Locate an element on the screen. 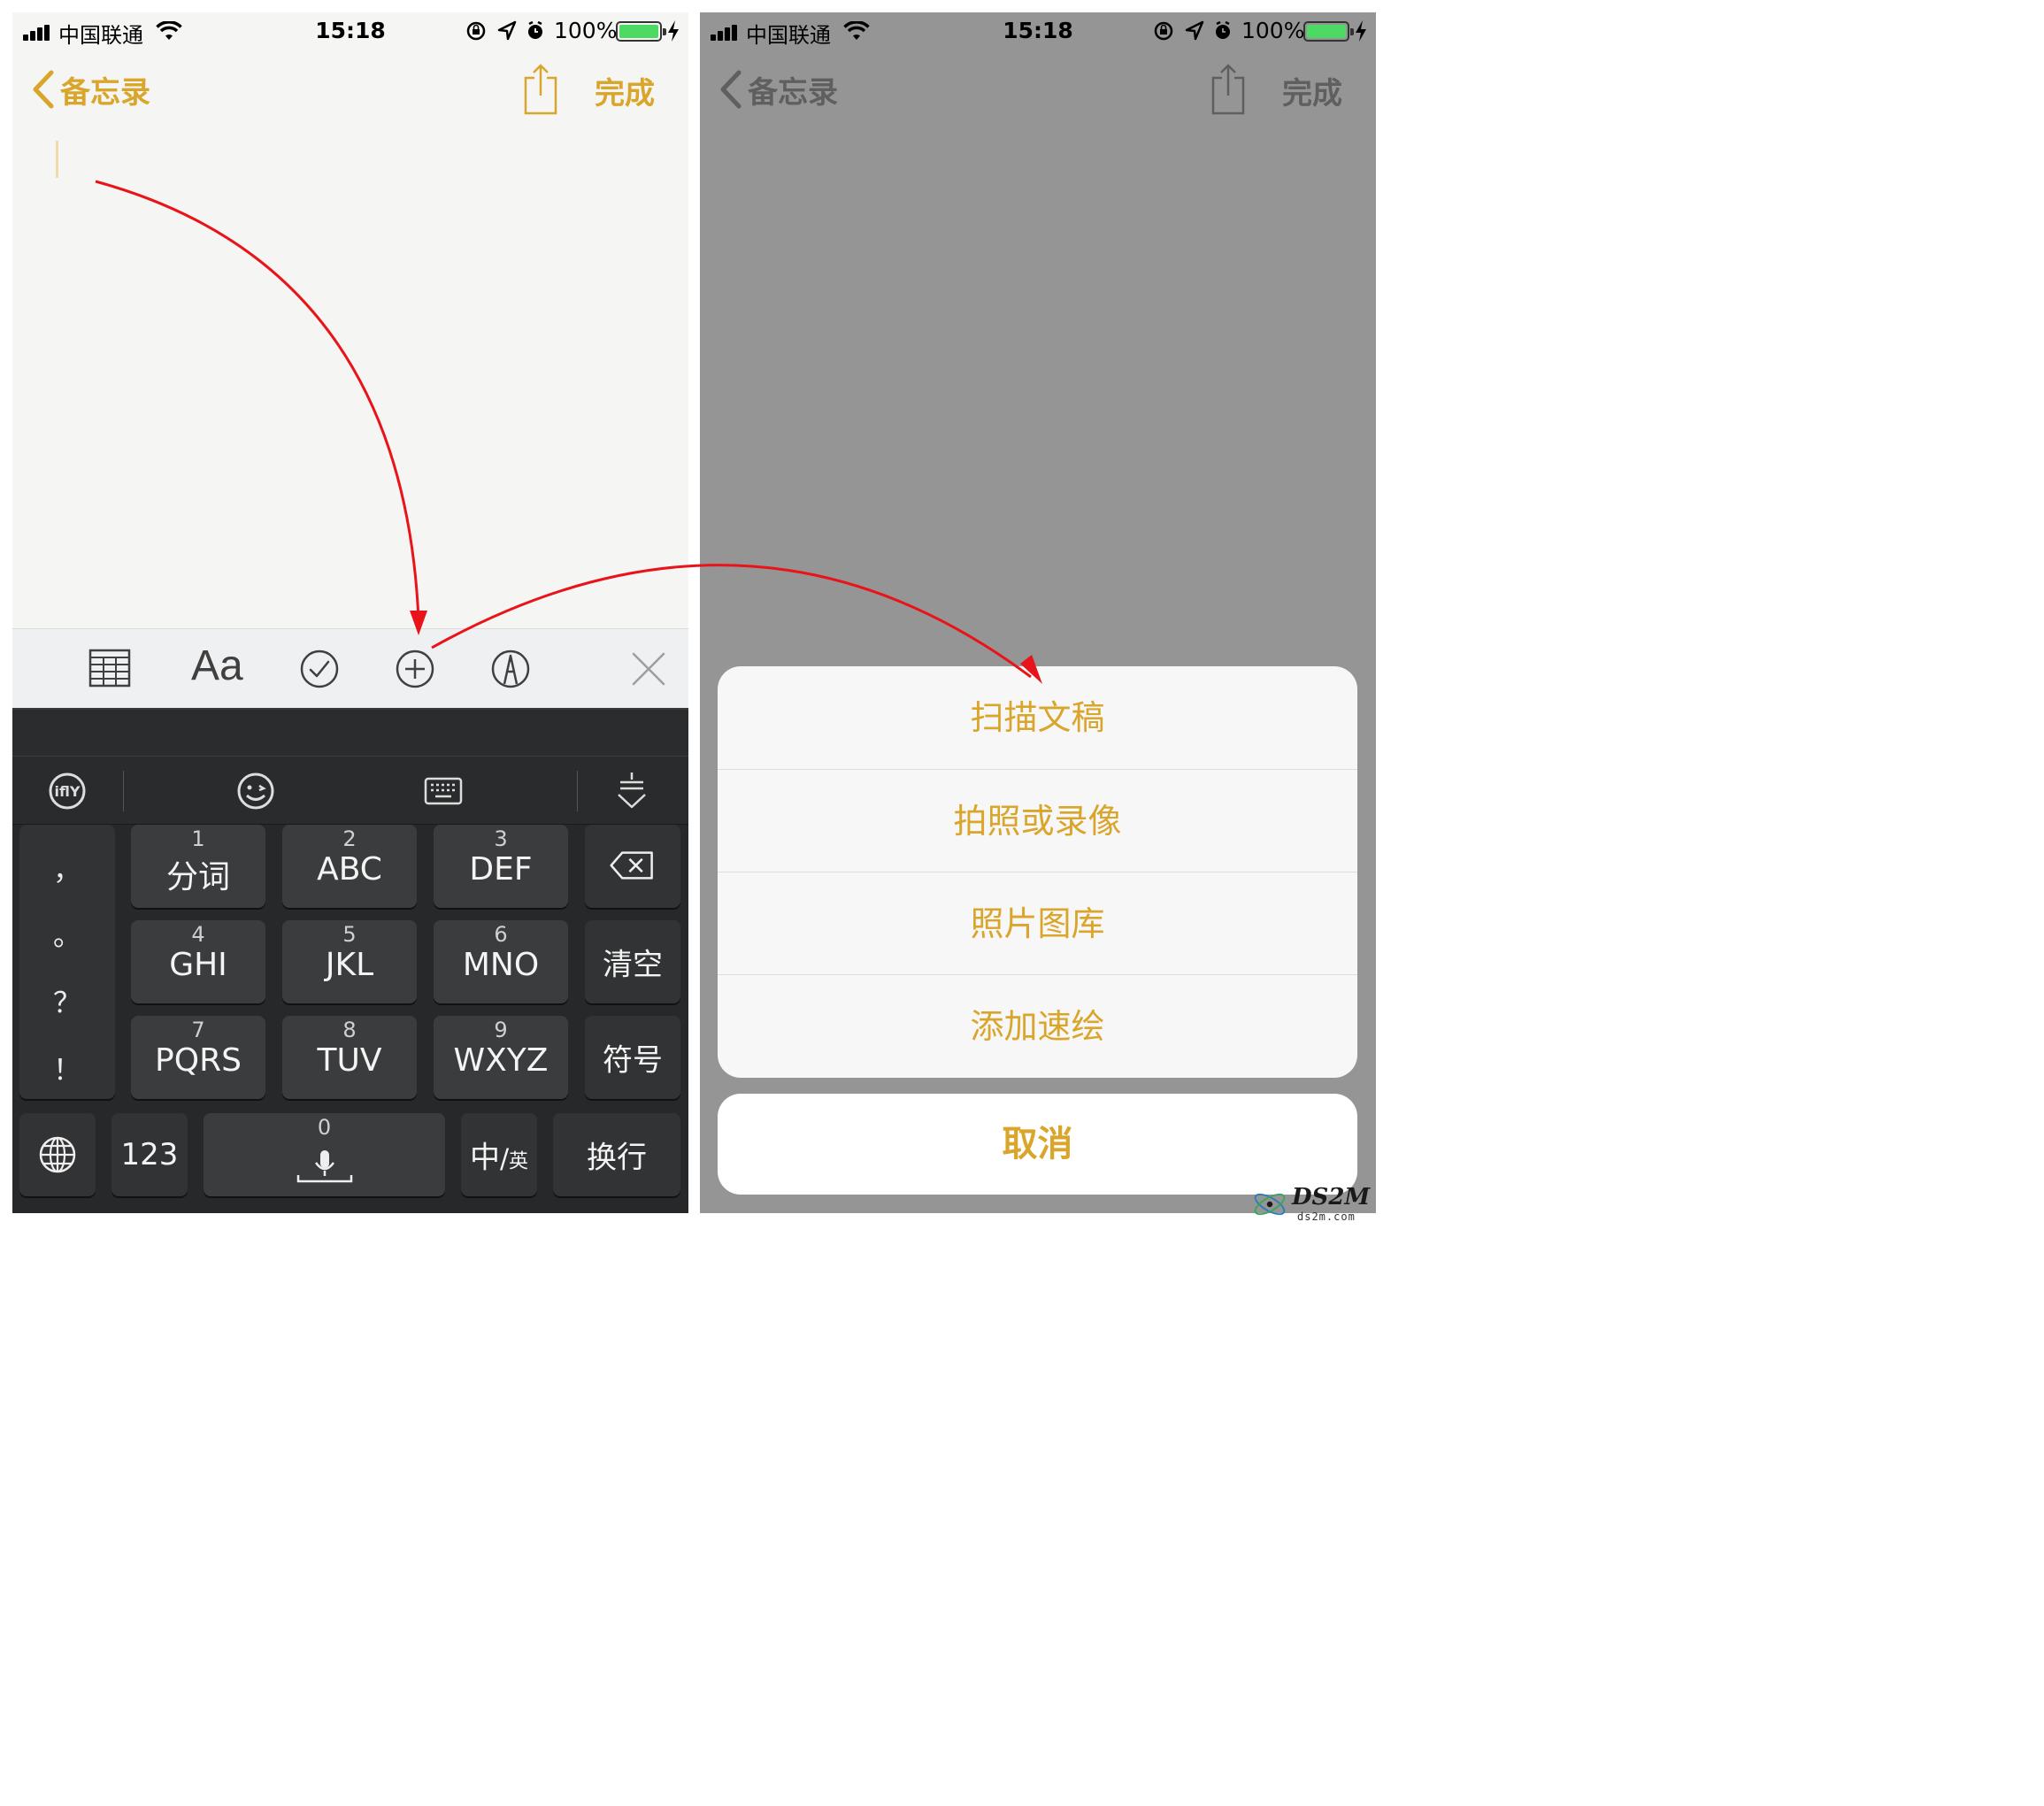 The image size is (2044, 1806). clear-key: 清空 is located at coordinates (632, 961).